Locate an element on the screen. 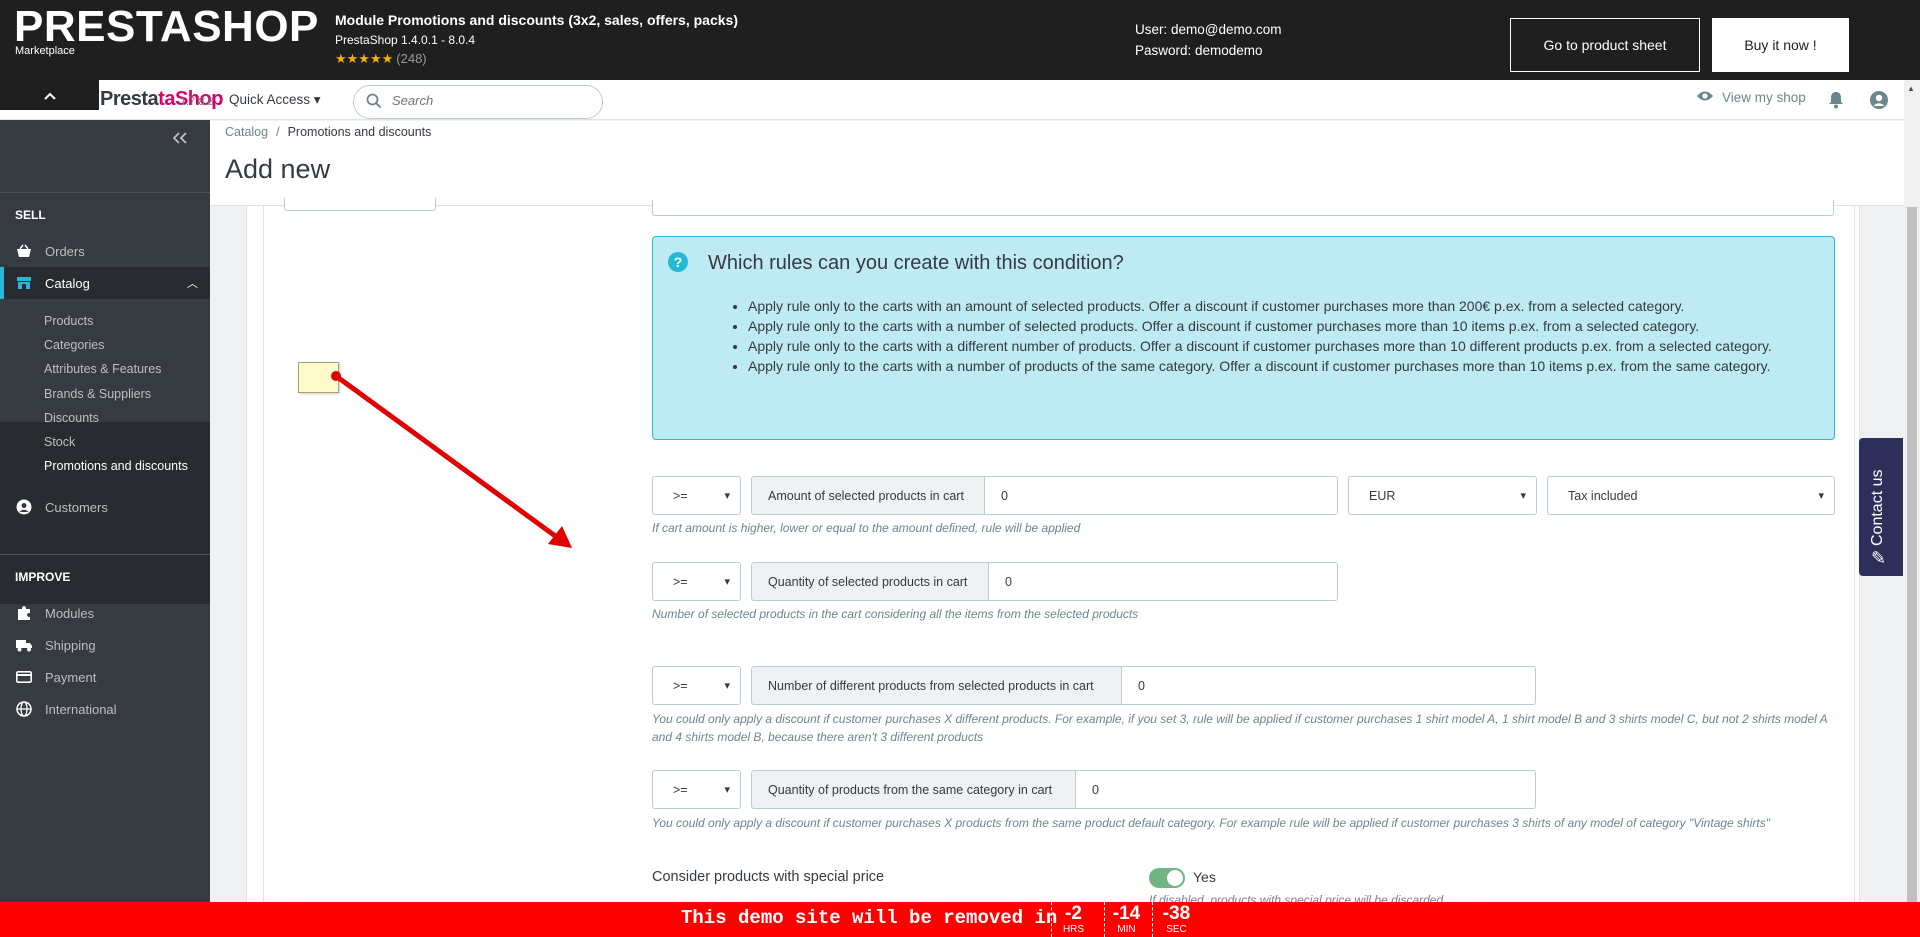 This screenshot has height=937, width=1920. sidebar-item-customers: Customers is located at coordinates (105, 507).